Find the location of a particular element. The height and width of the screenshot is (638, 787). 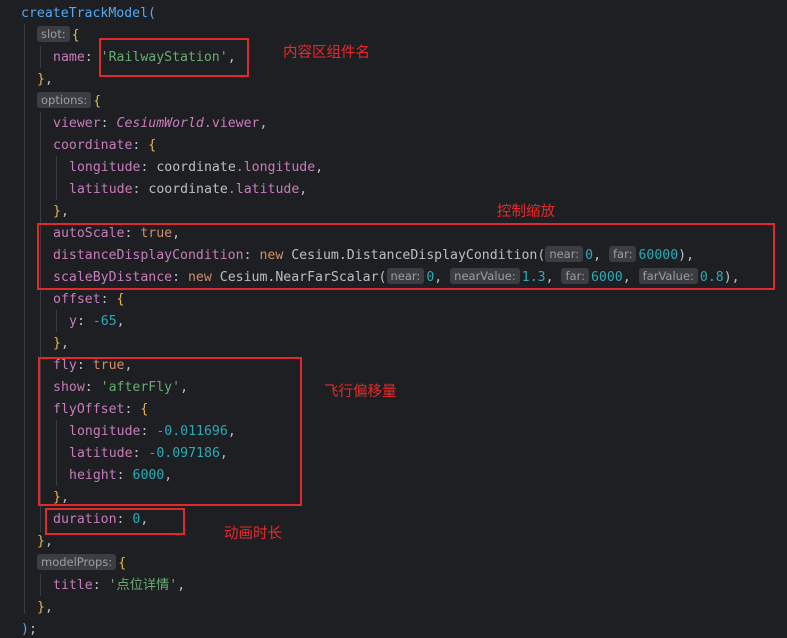

code-line: latitude: coordinate.latitude, is located at coordinates (188, 190).